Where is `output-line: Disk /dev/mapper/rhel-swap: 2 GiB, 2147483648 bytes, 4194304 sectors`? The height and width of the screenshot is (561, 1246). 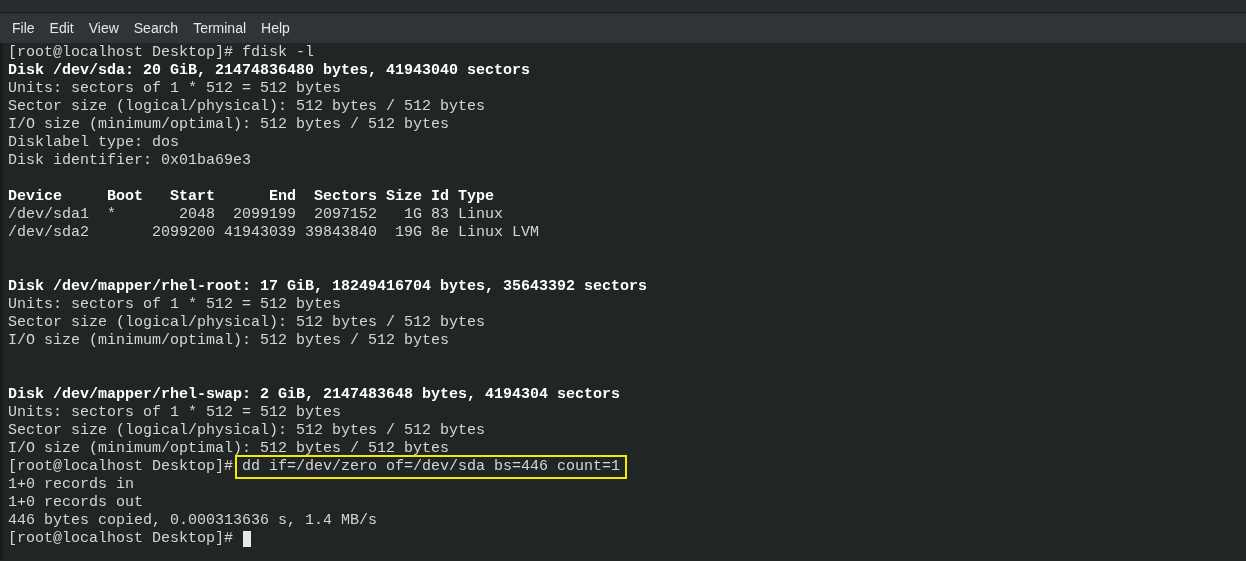
output-line: Disk /dev/mapper/rhel-swap: 2 GiB, 2147483648 bytes, 4194304 sectors is located at coordinates (314, 395).